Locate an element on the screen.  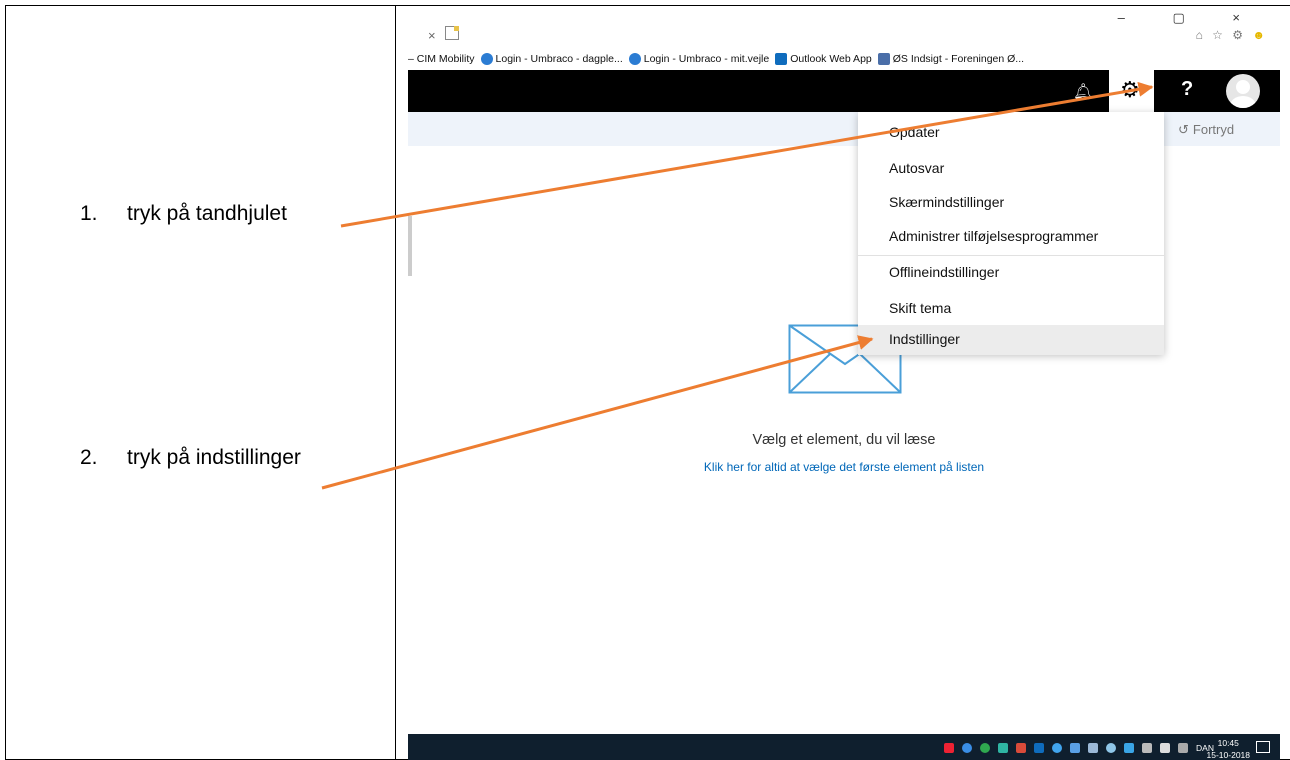
menu-item-administrer-tilfoejelsesprogrammer: Administrer tilføjelsesprogrammer is located at coordinates (1011, 237).